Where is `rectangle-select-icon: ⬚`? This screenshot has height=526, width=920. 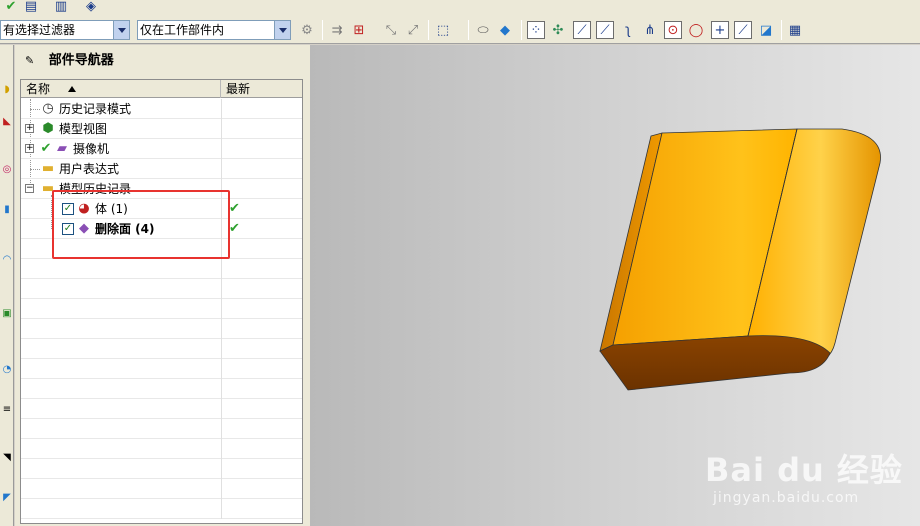 rectangle-select-icon: ⬚ is located at coordinates (443, 30).